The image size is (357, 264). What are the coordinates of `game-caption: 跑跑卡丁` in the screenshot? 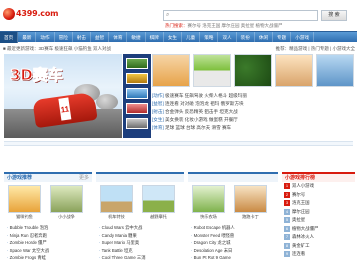 It's located at (250, 217).